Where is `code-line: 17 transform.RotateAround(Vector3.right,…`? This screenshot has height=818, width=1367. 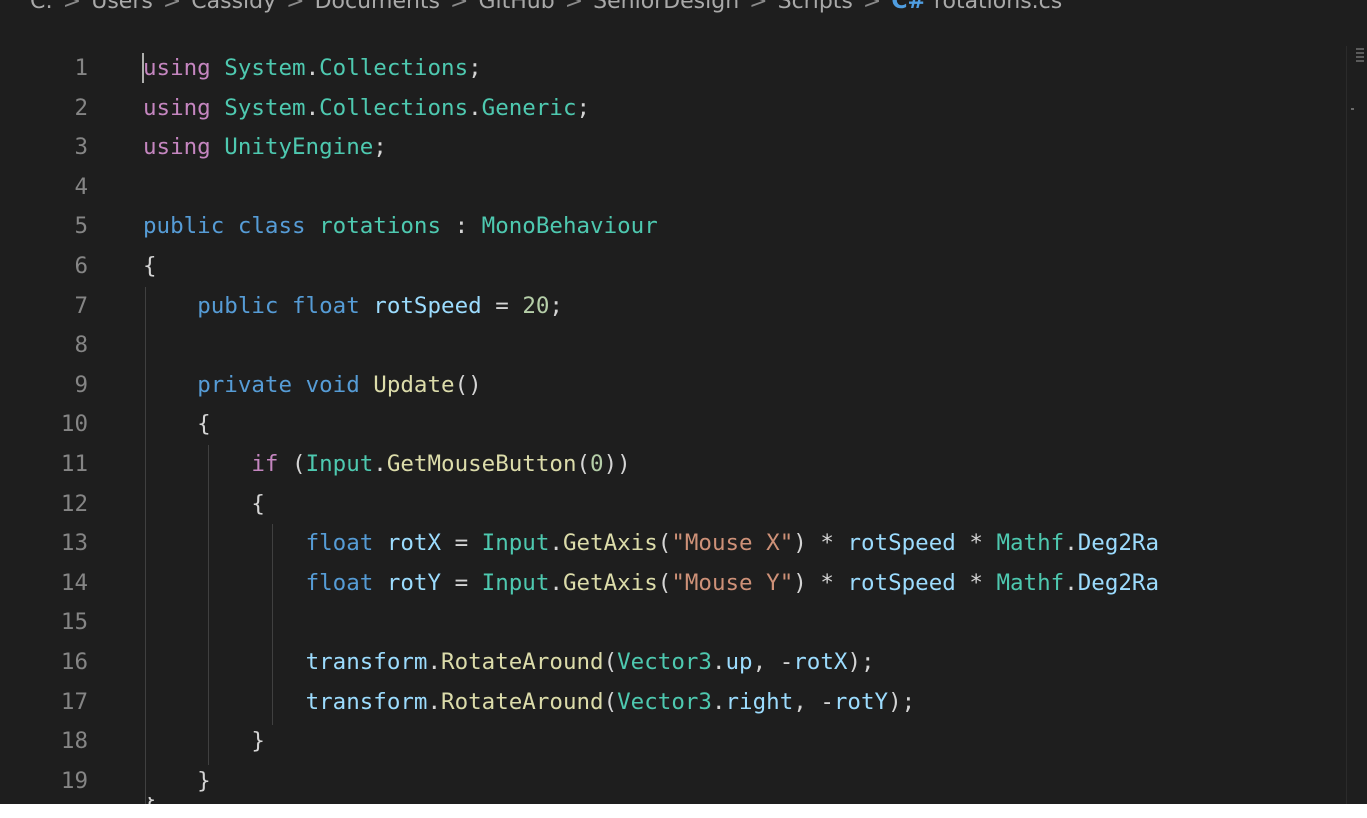 code-line: 17 transform.RotateAround(Vector3.right,… is located at coordinates (672, 703).